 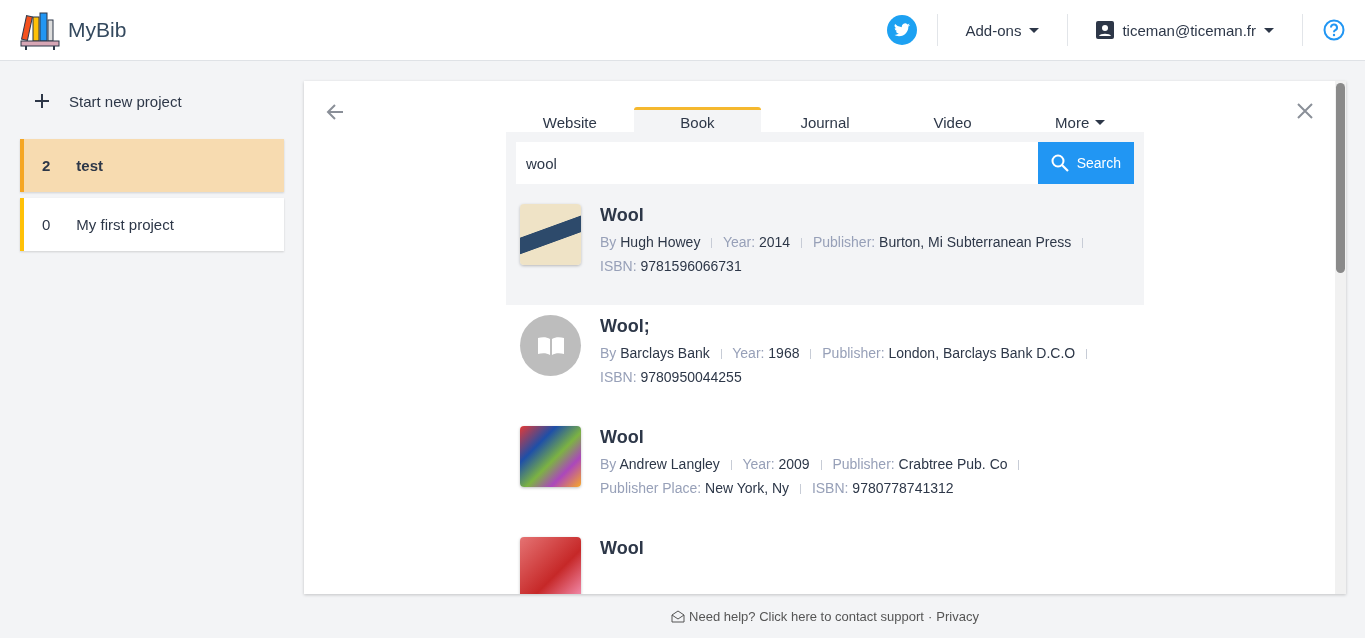 I want to click on back-arrow-icon, so click(x=335, y=112).